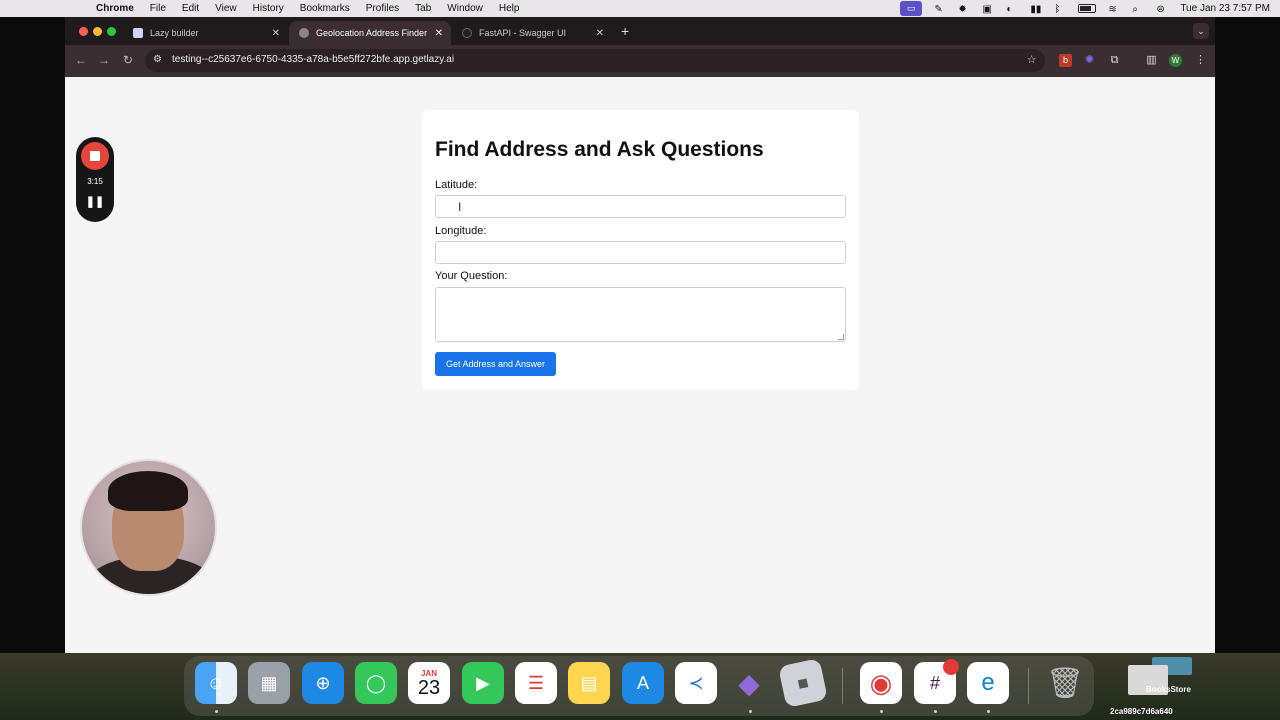 This screenshot has width=1280, height=720. Describe the element at coordinates (696, 683) in the screenshot. I see `vscode-icon: ≺` at that location.